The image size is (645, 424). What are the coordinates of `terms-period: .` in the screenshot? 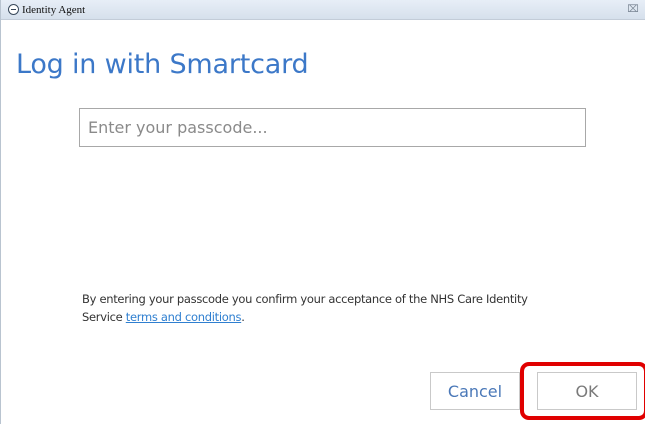 It's located at (243, 317).